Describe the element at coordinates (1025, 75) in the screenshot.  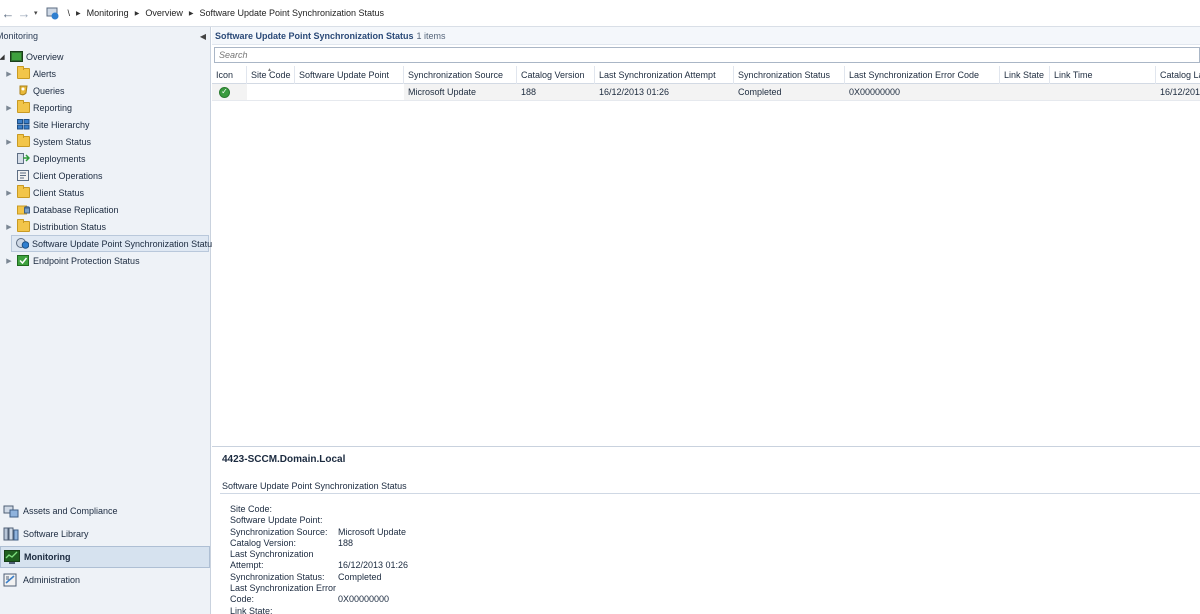
I see `column-header-link-state: Link State` at that location.